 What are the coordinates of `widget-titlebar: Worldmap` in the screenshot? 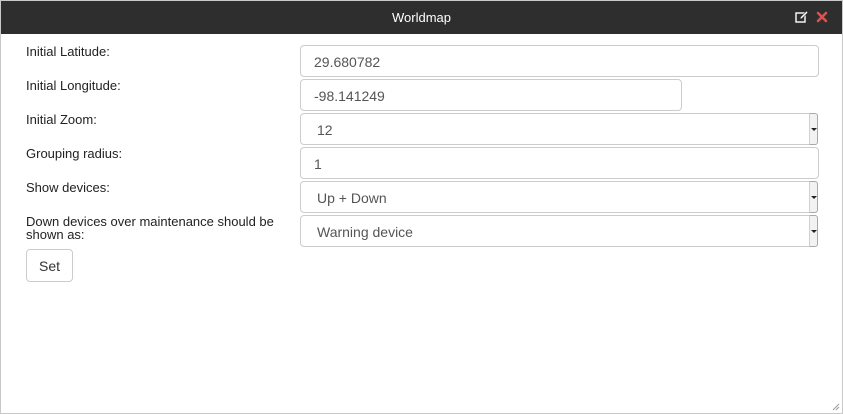 It's located at (421, 17).